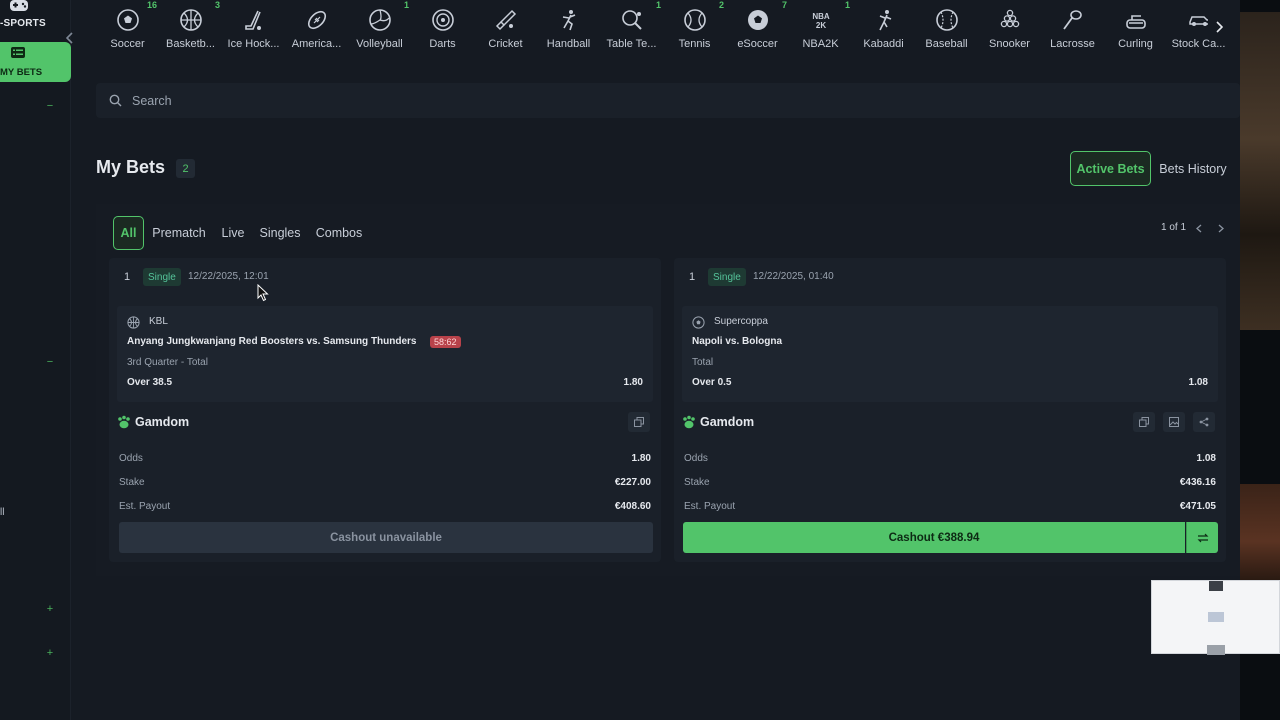 This screenshot has height=720, width=1280. What do you see at coordinates (505, 28) in the screenshot?
I see `sport-tab: Cricket` at bounding box center [505, 28].